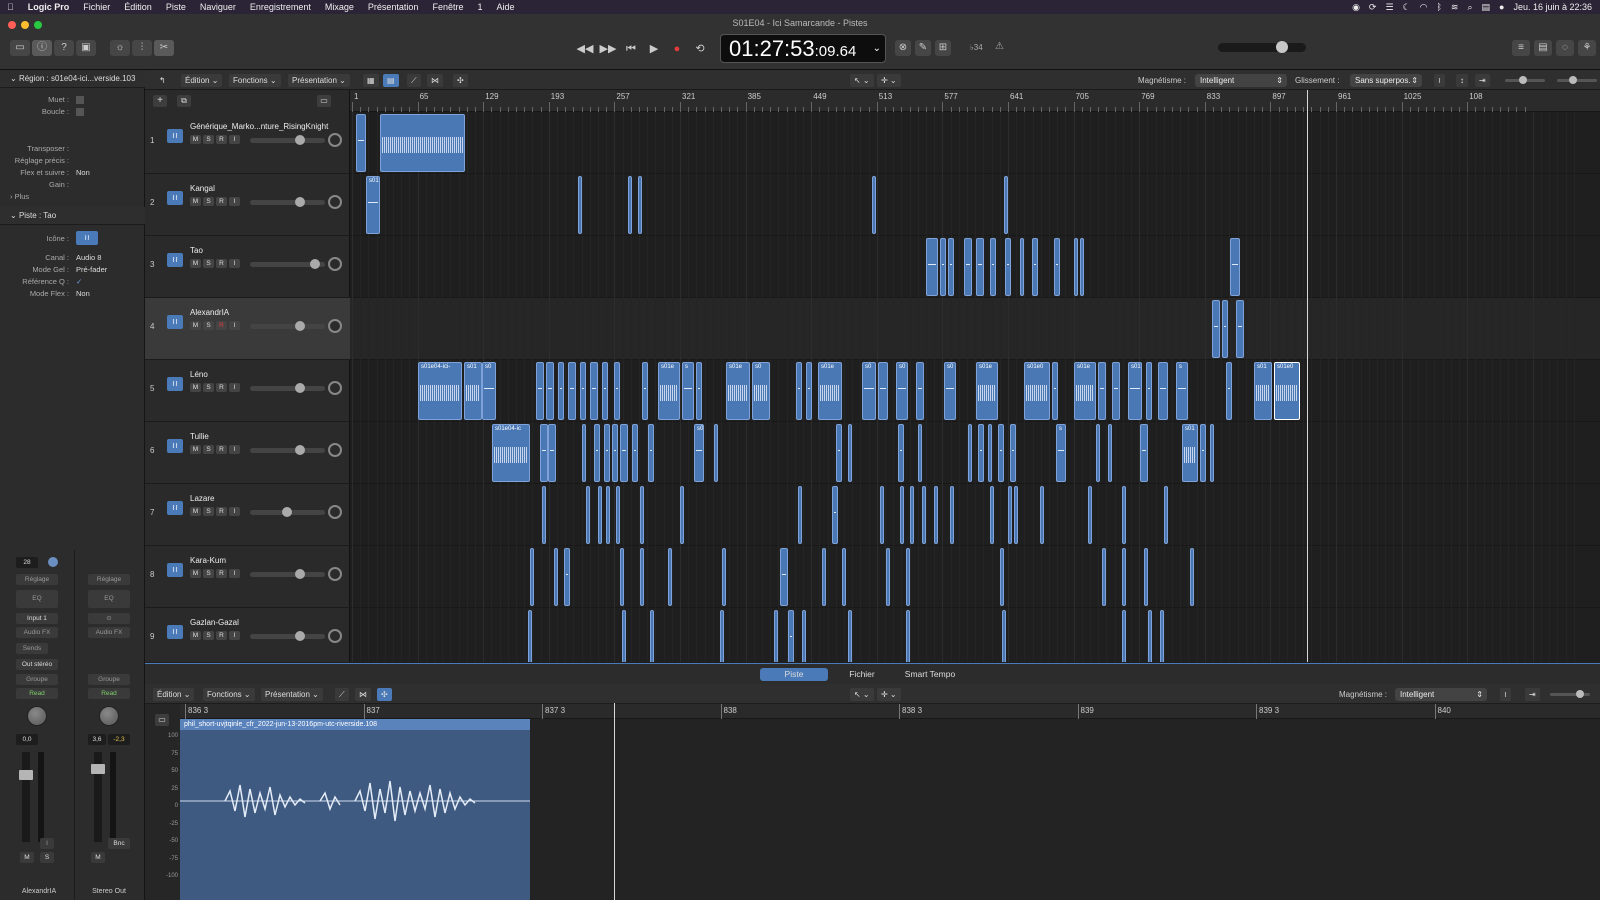  I want to click on strip1-value: 28, so click(27, 562).